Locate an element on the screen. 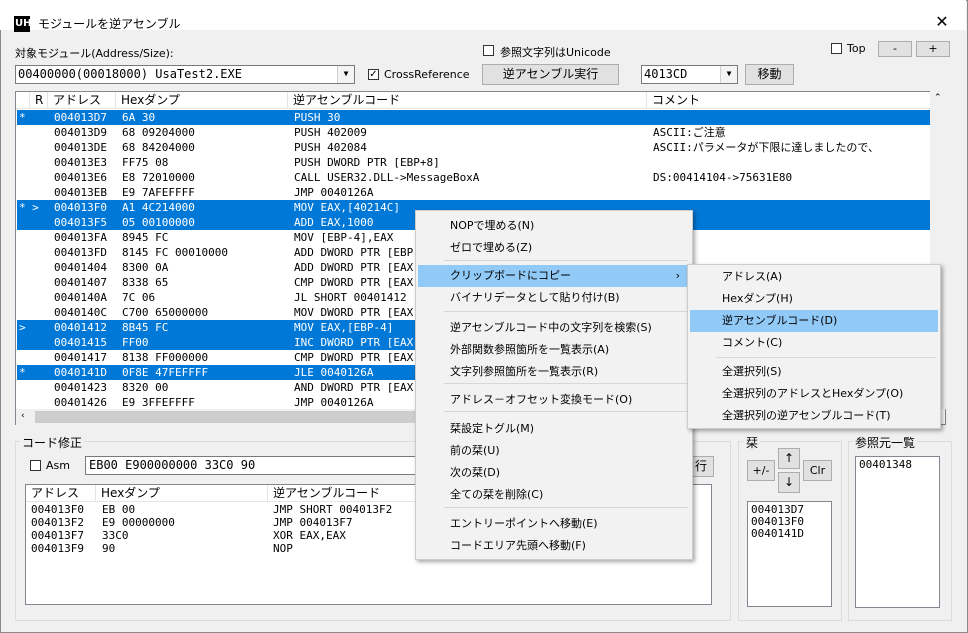 This screenshot has width=968, height=633. unicode-checkbox is located at coordinates (488, 50).